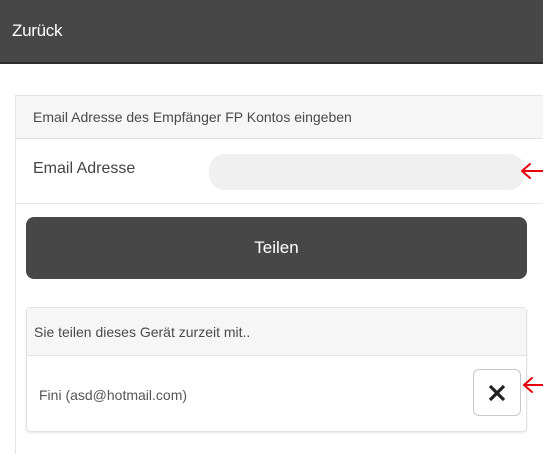 The height and width of the screenshot is (454, 543). Describe the element at coordinates (276, 248) in the screenshot. I see `share-button: Teilen` at that location.